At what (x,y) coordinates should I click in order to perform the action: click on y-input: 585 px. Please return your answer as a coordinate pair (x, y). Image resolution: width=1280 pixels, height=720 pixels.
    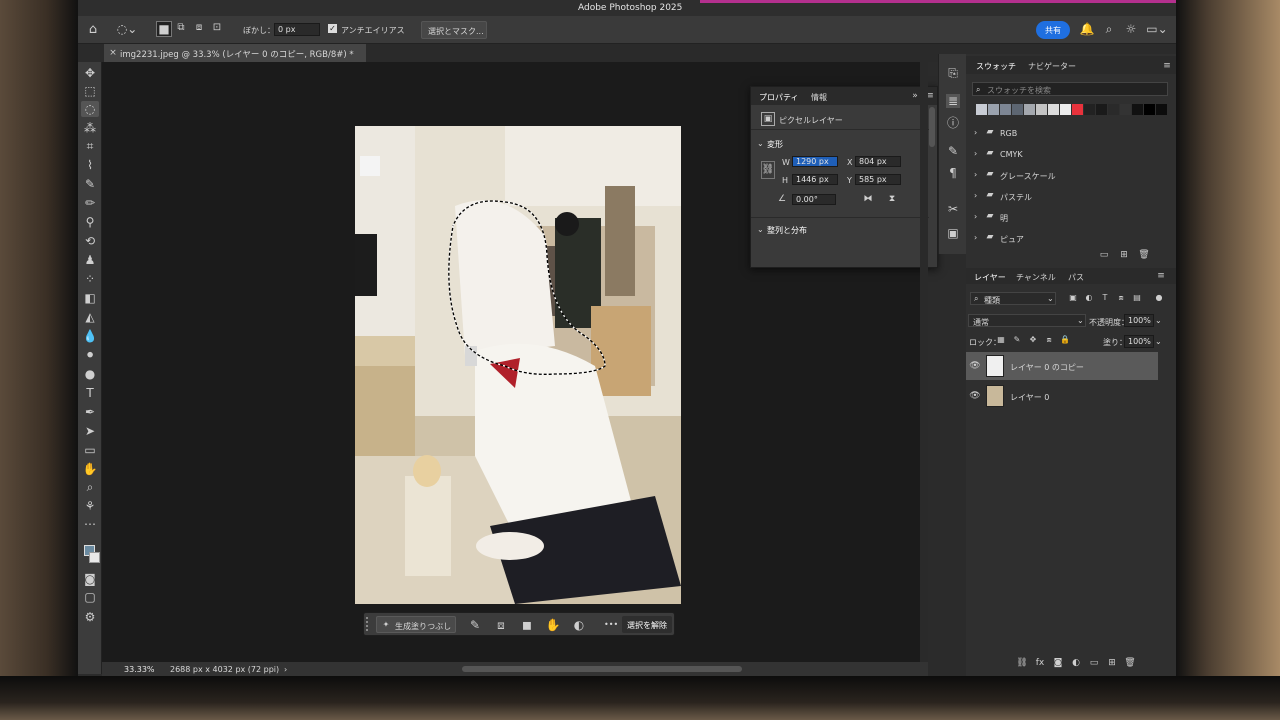
    Looking at the image, I should click on (878, 179).